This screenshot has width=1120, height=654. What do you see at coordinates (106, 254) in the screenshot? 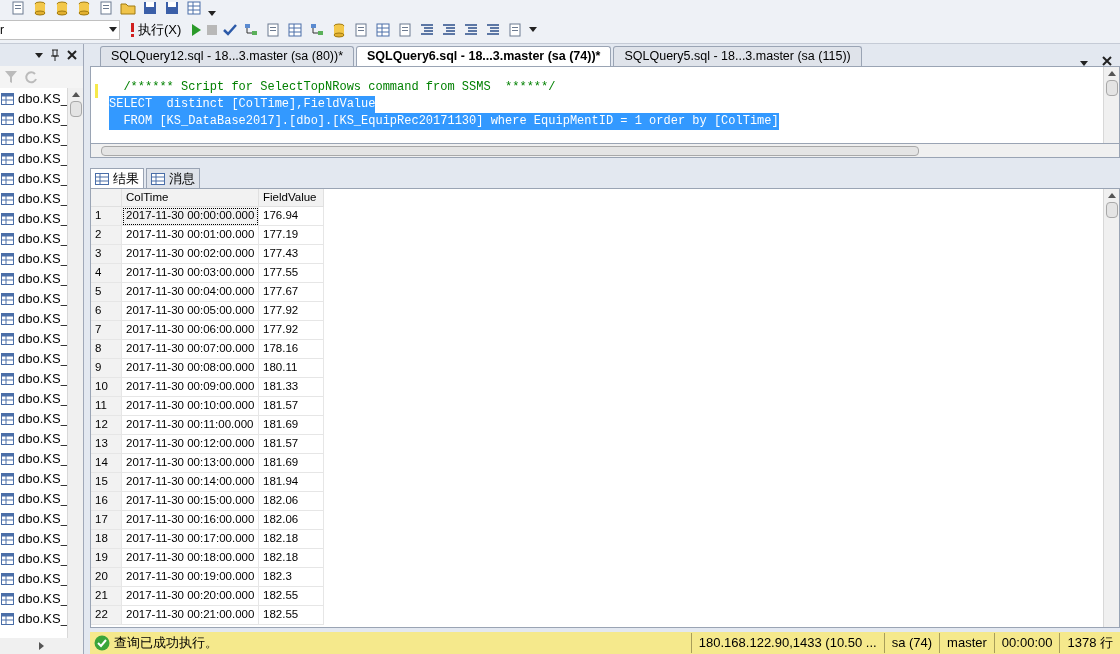
I see `row-number: 3` at bounding box center [106, 254].